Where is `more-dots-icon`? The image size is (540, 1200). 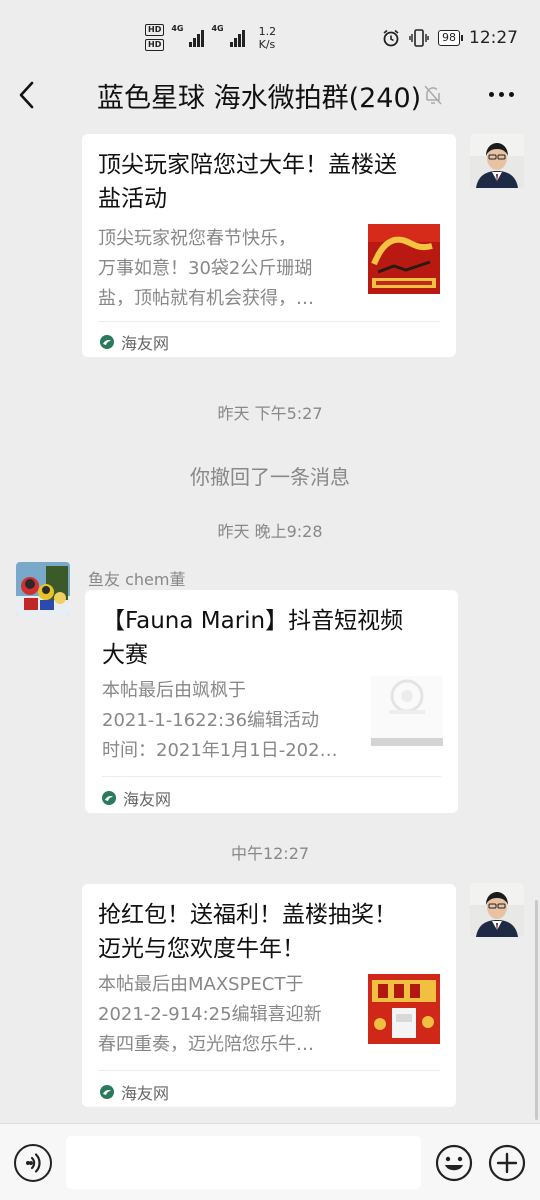 more-dots-icon is located at coordinates (501, 94).